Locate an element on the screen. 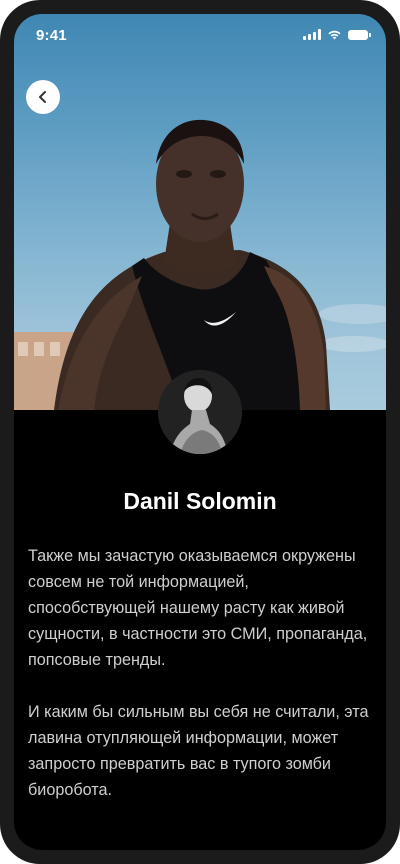  wifi-icon is located at coordinates (334, 35).